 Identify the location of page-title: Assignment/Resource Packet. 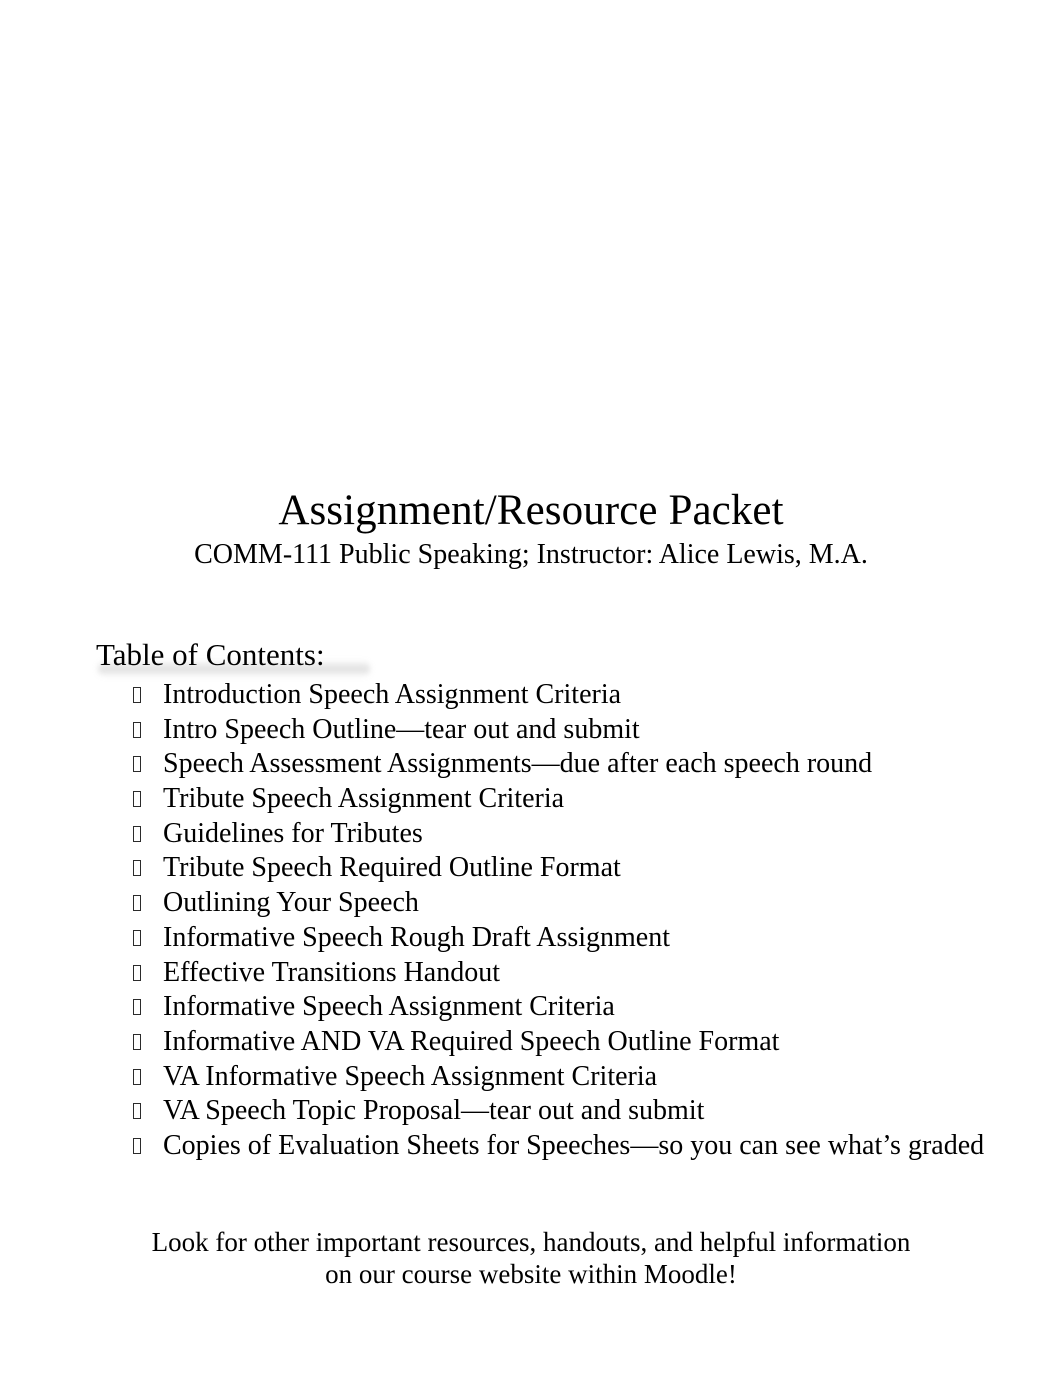
(531, 510).